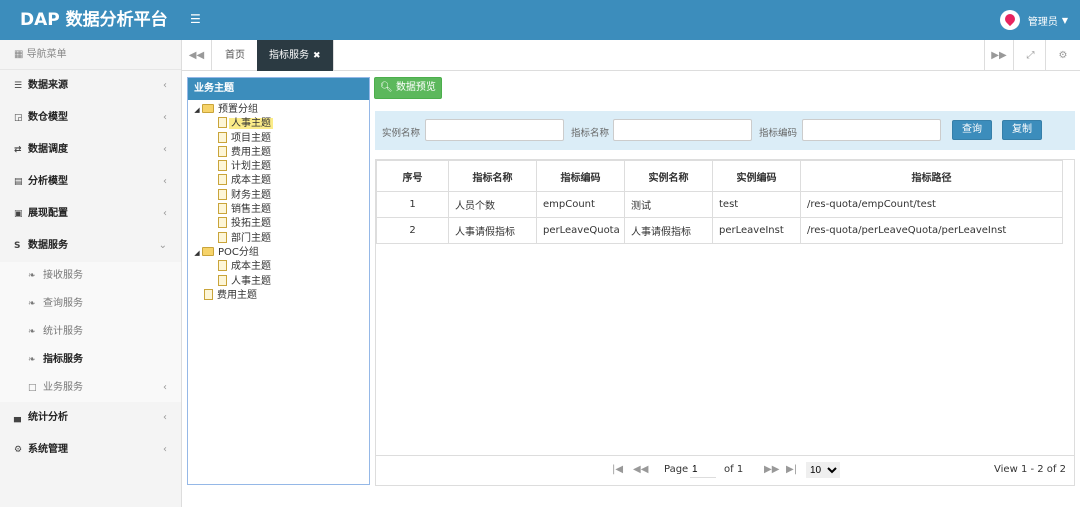 The image size is (1080, 507). What do you see at coordinates (278, 224) in the screenshot?
I see `tree-node-item: 投拓主题` at bounding box center [278, 224].